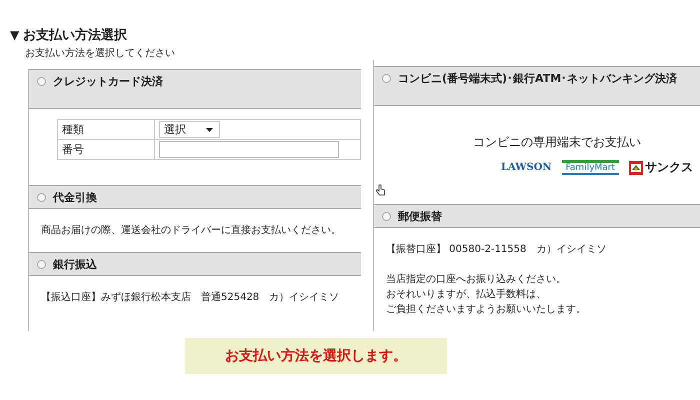  Describe the element at coordinates (420, 216) in the screenshot. I see `method-label: 郵便振替` at that location.